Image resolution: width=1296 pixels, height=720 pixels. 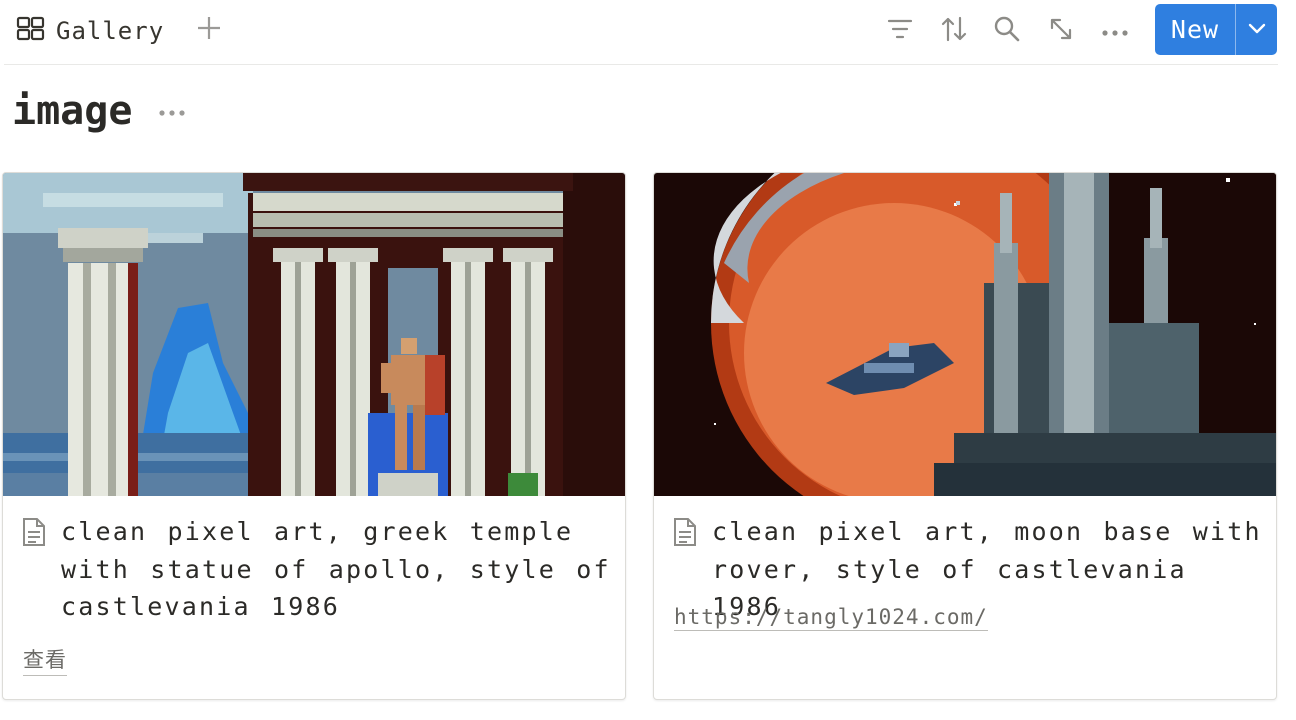 I want to click on expand-button, so click(x=1061, y=31).